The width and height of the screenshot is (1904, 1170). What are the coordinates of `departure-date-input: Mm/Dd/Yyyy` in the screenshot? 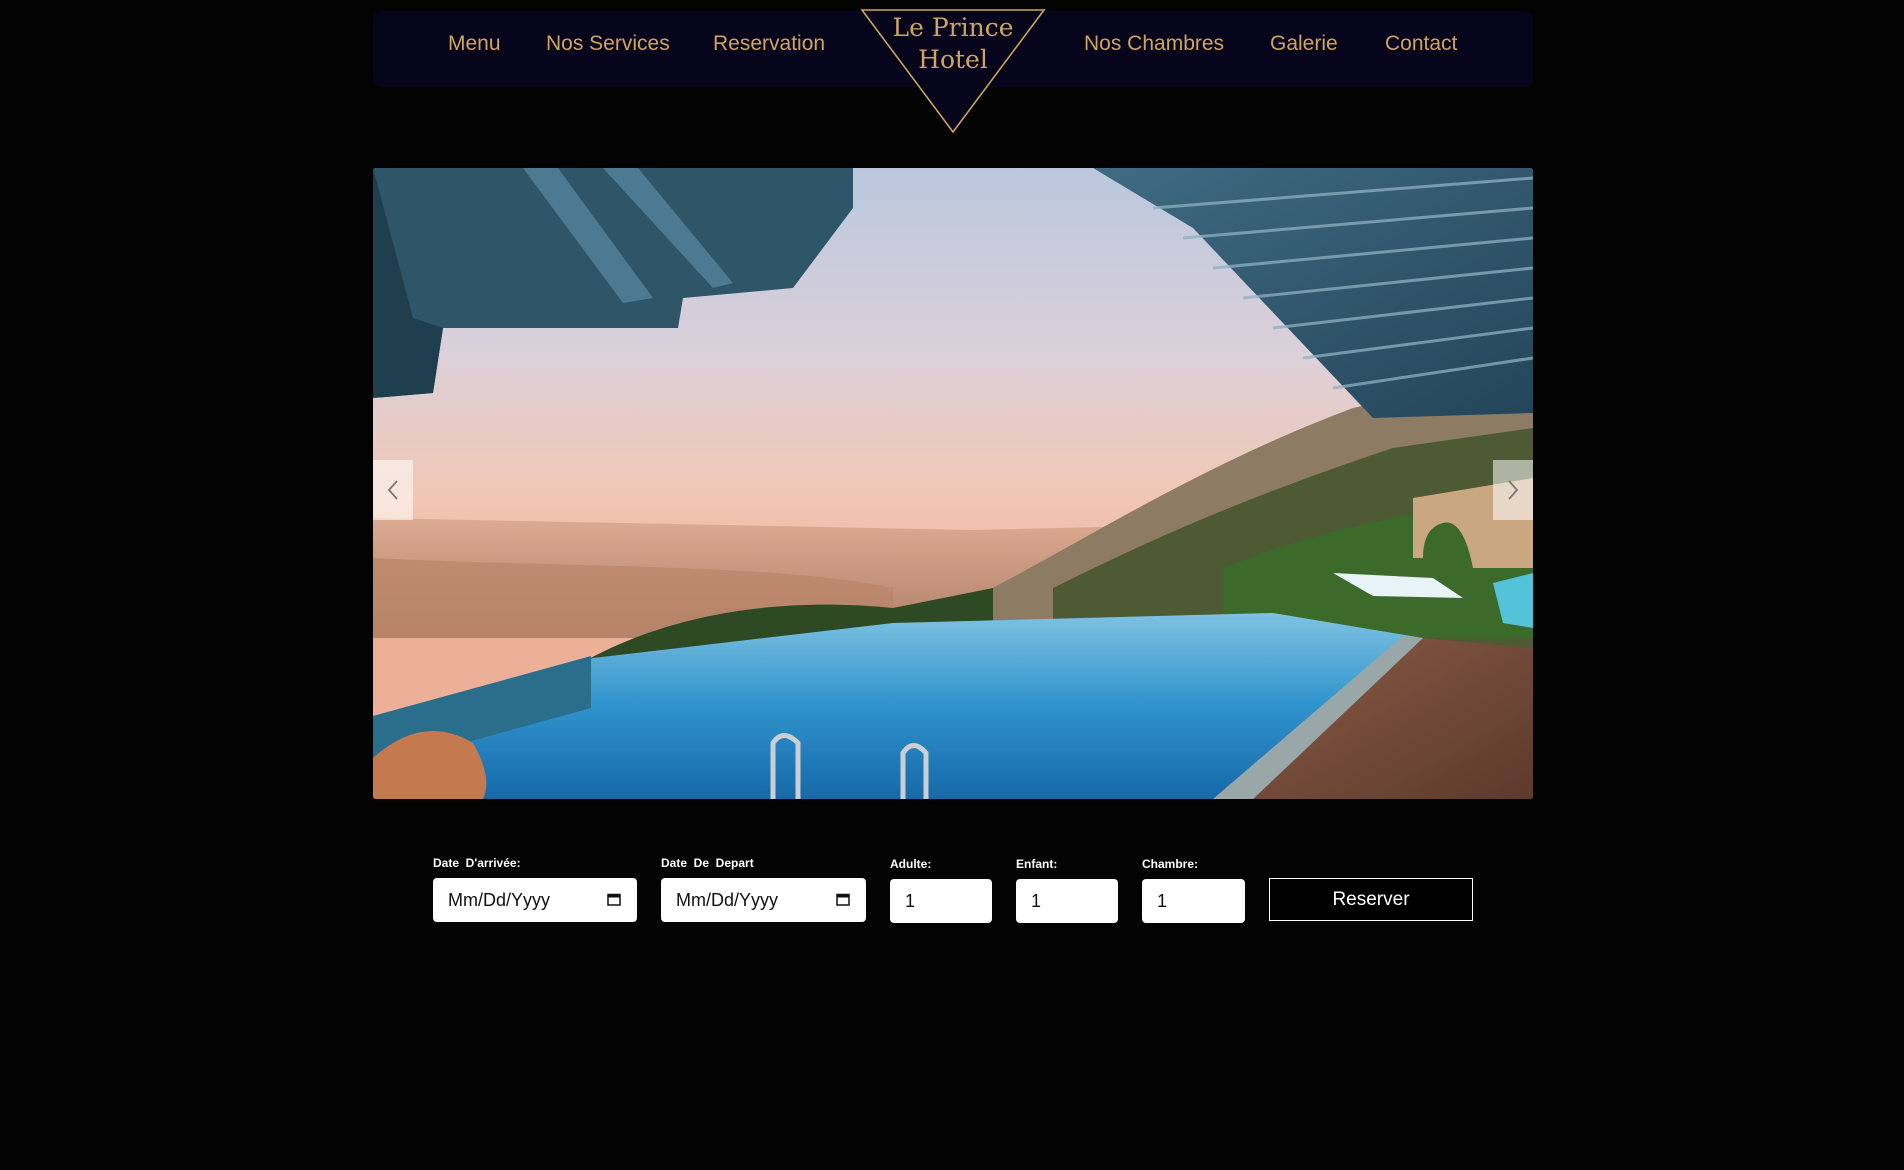 It's located at (763, 900).